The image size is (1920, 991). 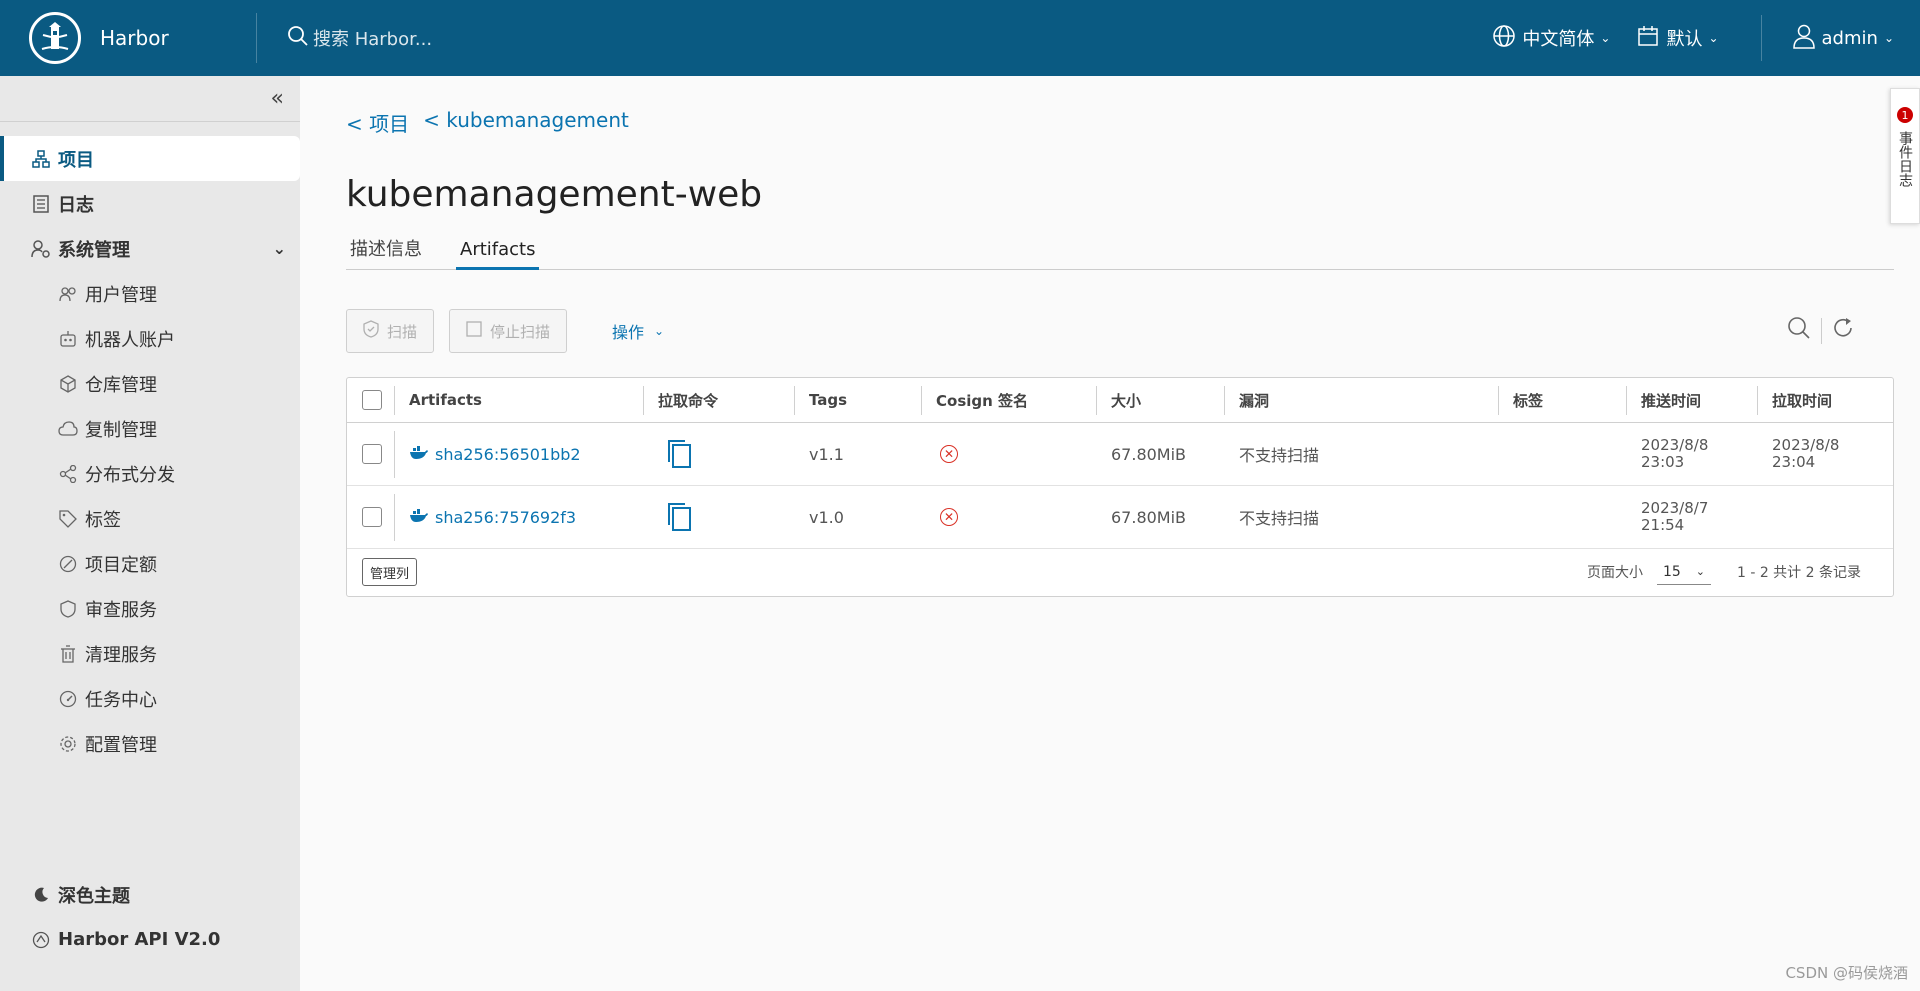 I want to click on shield-icon, so click(x=68, y=608).